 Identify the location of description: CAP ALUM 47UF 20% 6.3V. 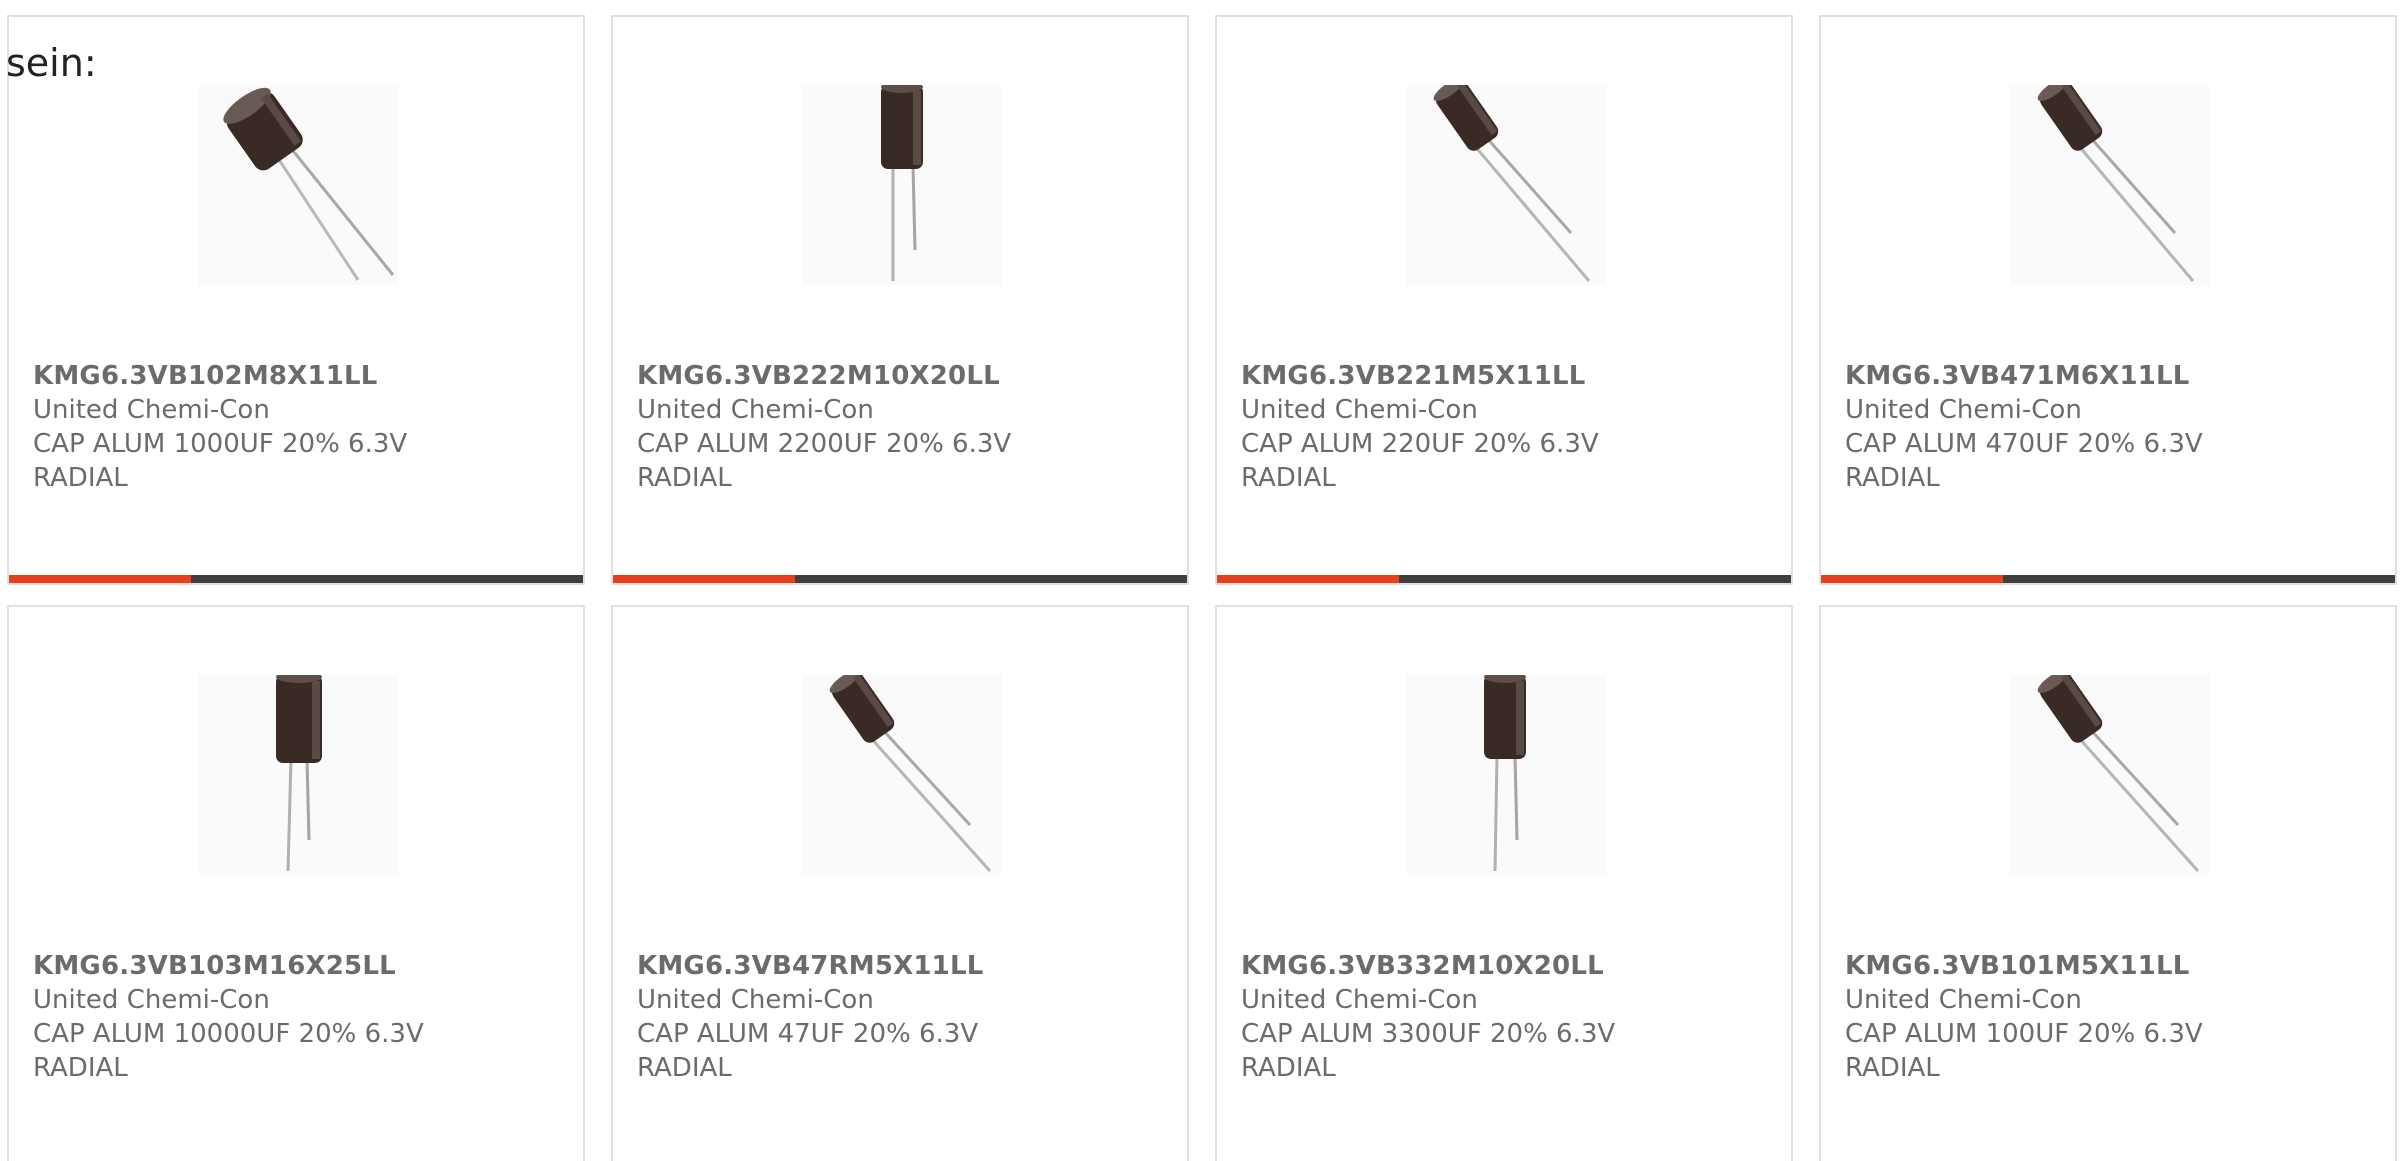
(808, 1034).